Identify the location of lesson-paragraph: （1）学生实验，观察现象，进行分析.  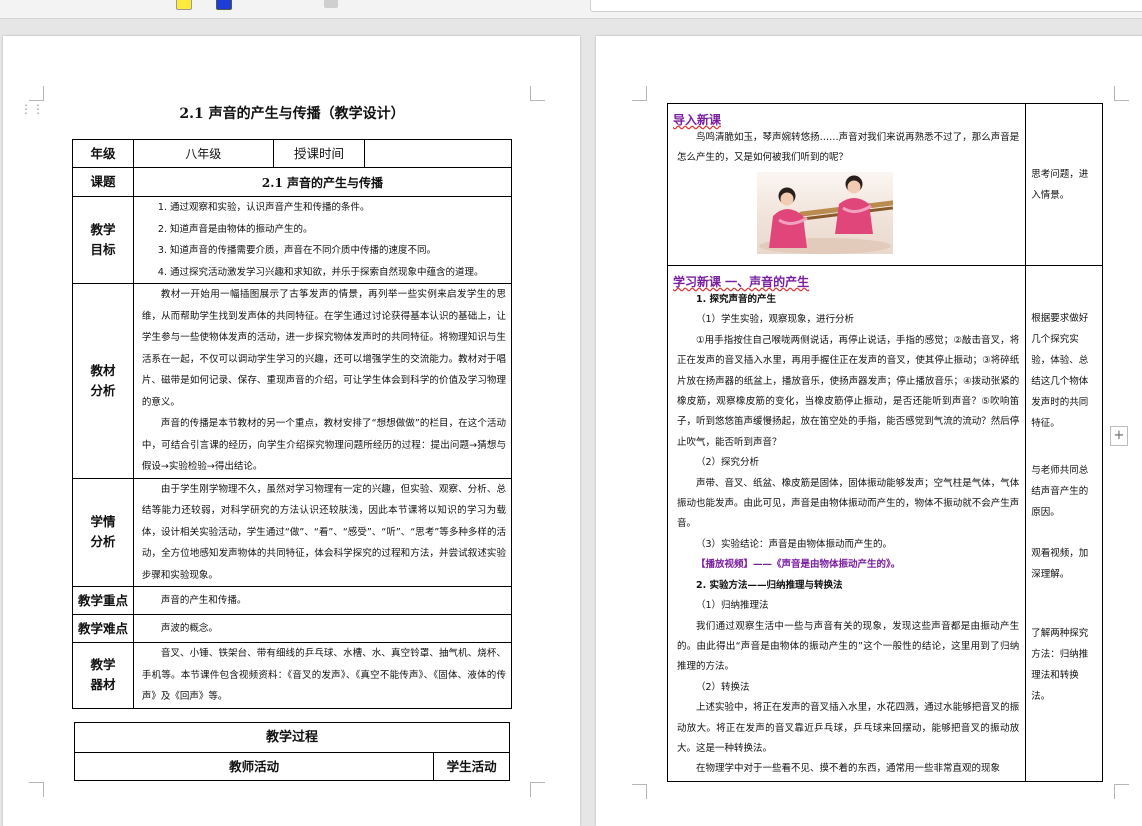
(775, 320).